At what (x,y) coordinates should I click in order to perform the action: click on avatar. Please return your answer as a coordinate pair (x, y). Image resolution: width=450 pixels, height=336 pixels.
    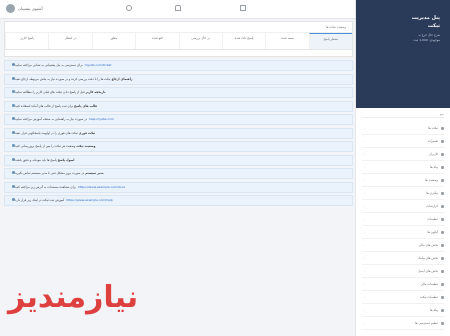
    Looking at the image, I should click on (10, 8).